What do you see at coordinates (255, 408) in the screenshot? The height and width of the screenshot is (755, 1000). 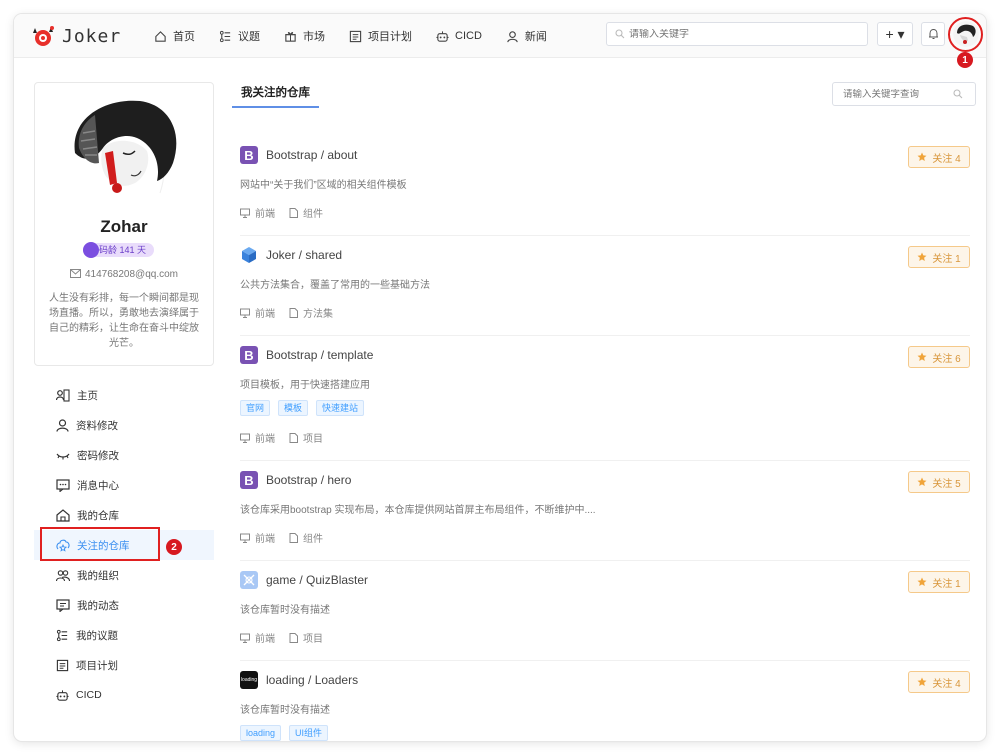 I see `repo-tag: 官网` at bounding box center [255, 408].